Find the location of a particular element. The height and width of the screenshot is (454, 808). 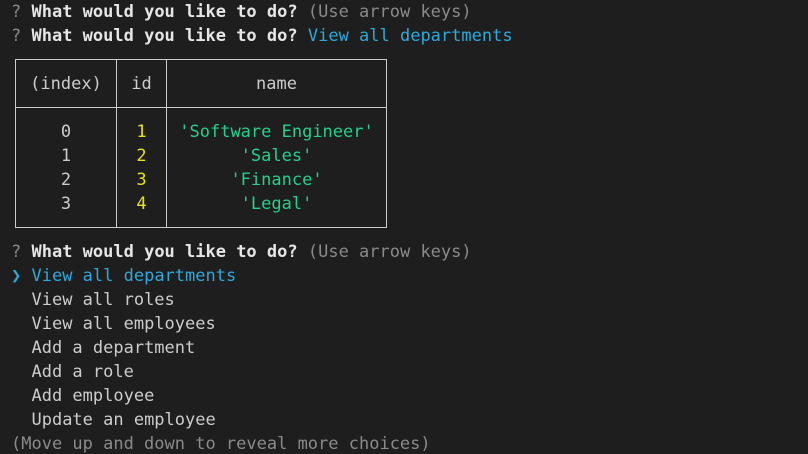

table-row-id: 2 is located at coordinates (141, 156).